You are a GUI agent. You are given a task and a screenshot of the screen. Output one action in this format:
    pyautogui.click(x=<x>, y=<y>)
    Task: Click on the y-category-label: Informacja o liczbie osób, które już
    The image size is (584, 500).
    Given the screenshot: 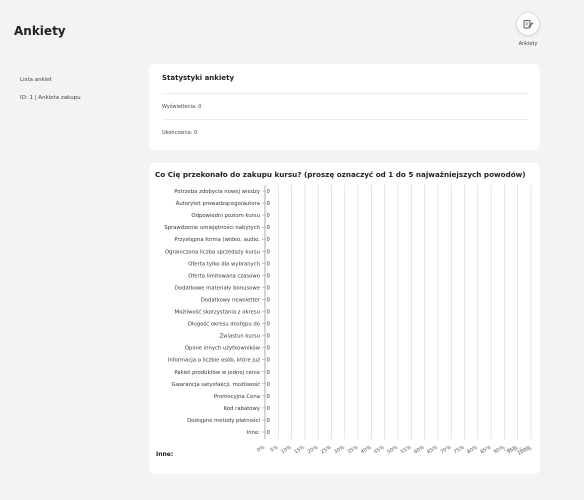 What is the action you would take?
    pyautogui.click(x=214, y=360)
    